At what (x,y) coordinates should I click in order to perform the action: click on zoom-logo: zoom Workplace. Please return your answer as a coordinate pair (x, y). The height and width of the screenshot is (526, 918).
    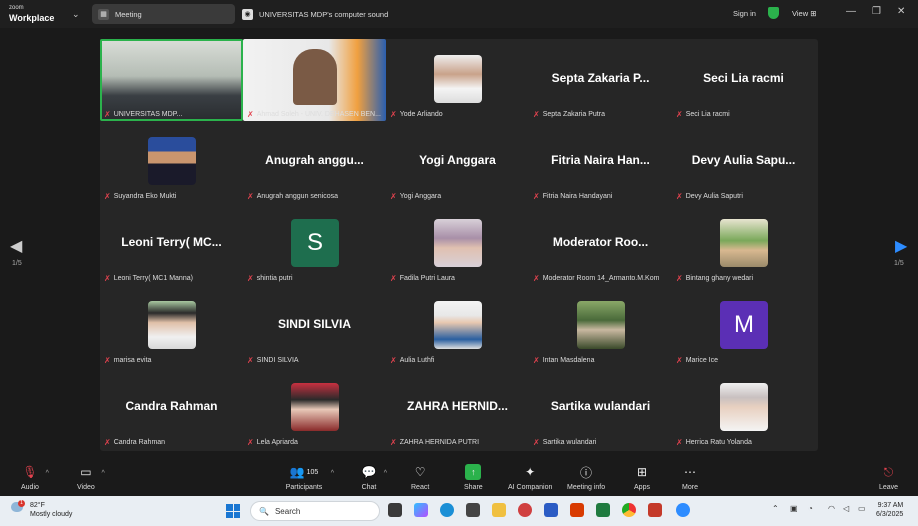
    Looking at the image, I should click on (32, 14).